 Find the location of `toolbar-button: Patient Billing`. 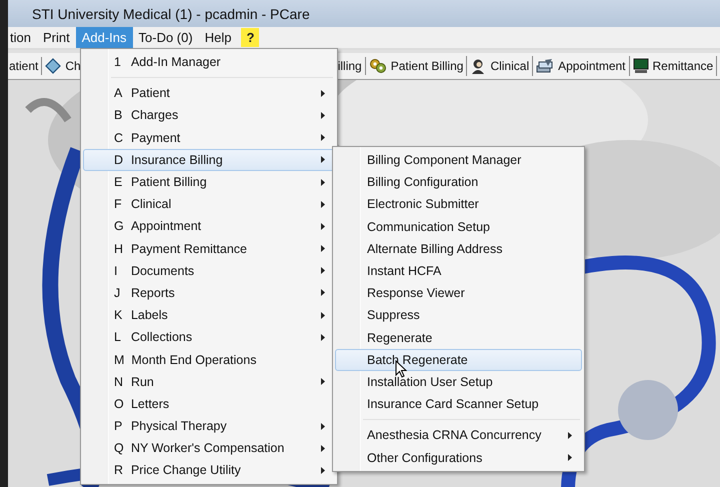

toolbar-button: Patient Billing is located at coordinates (417, 66).